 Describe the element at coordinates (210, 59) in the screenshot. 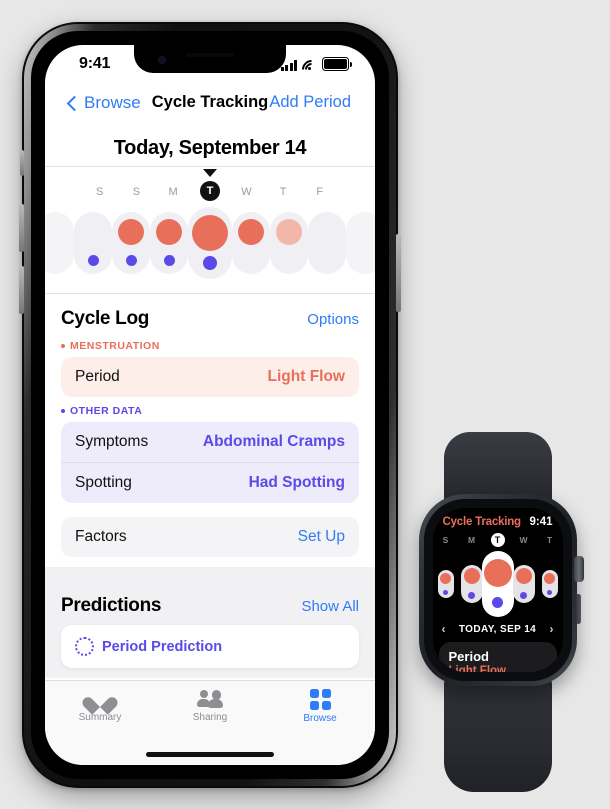

I see `notch` at that location.